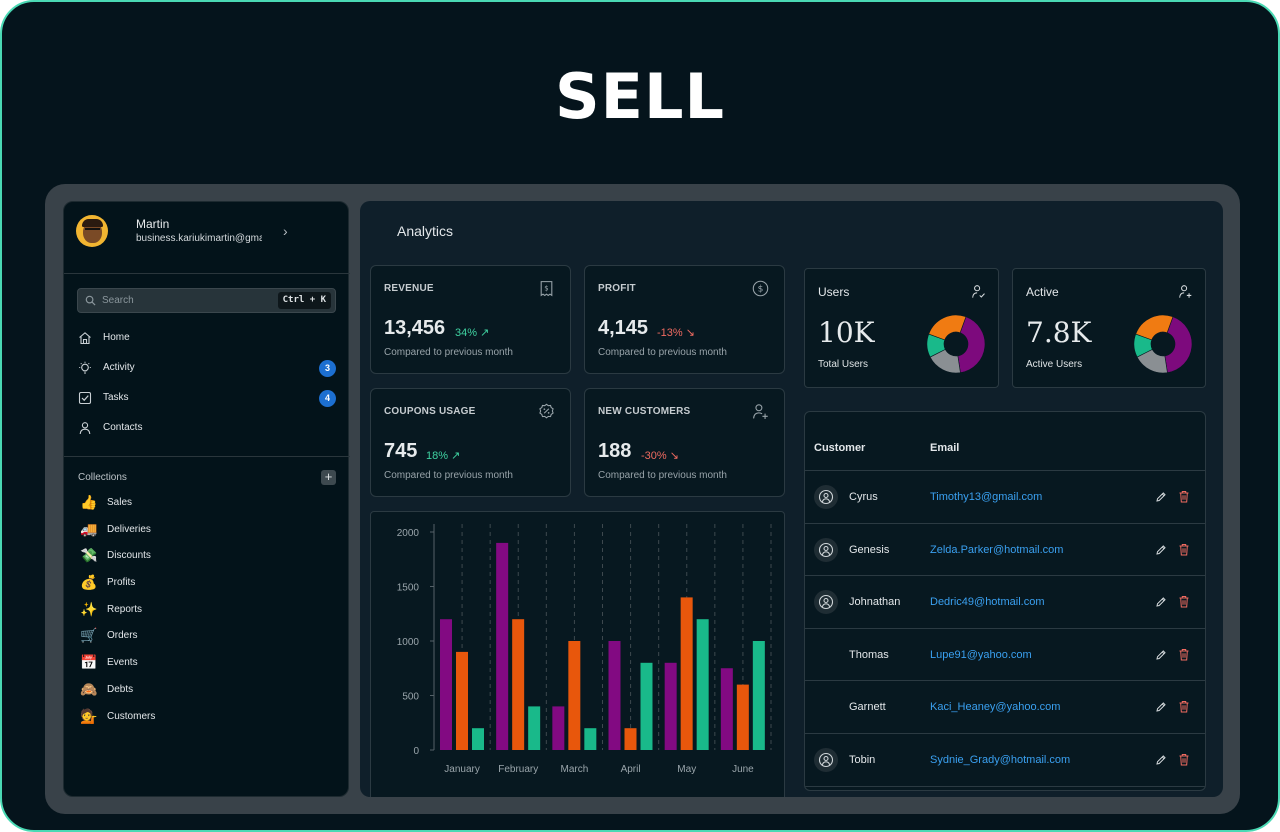 The height and width of the screenshot is (832, 1280). What do you see at coordinates (1185, 291) in the screenshot?
I see `user-plus-icon` at bounding box center [1185, 291].